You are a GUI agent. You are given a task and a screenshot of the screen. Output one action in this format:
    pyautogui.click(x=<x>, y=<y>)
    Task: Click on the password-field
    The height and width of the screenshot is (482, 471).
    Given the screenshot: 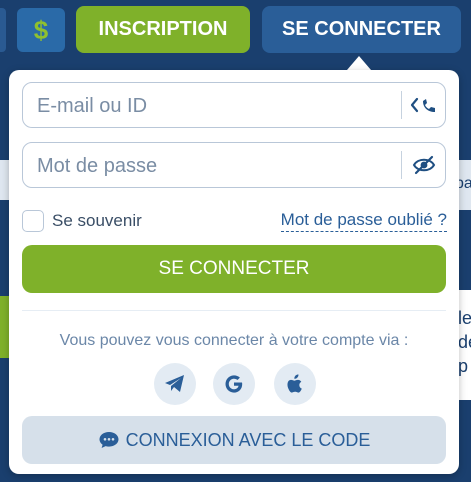 What is the action you would take?
    pyautogui.click(x=234, y=165)
    